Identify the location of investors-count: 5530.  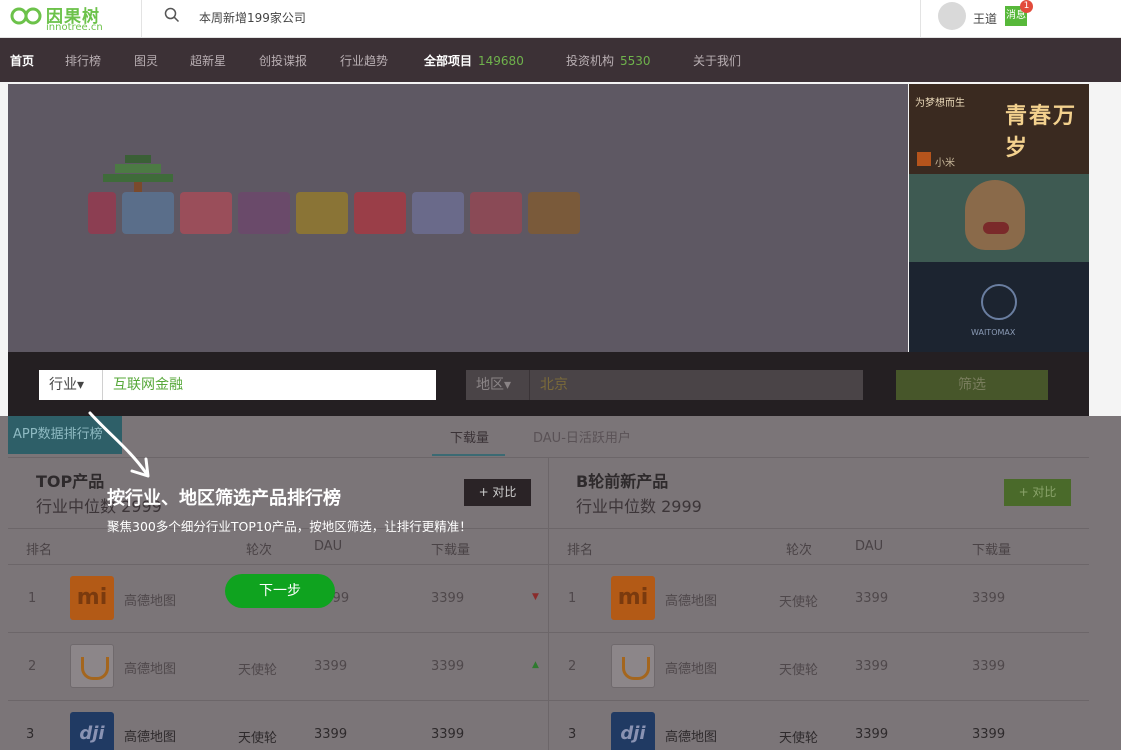
(635, 61).